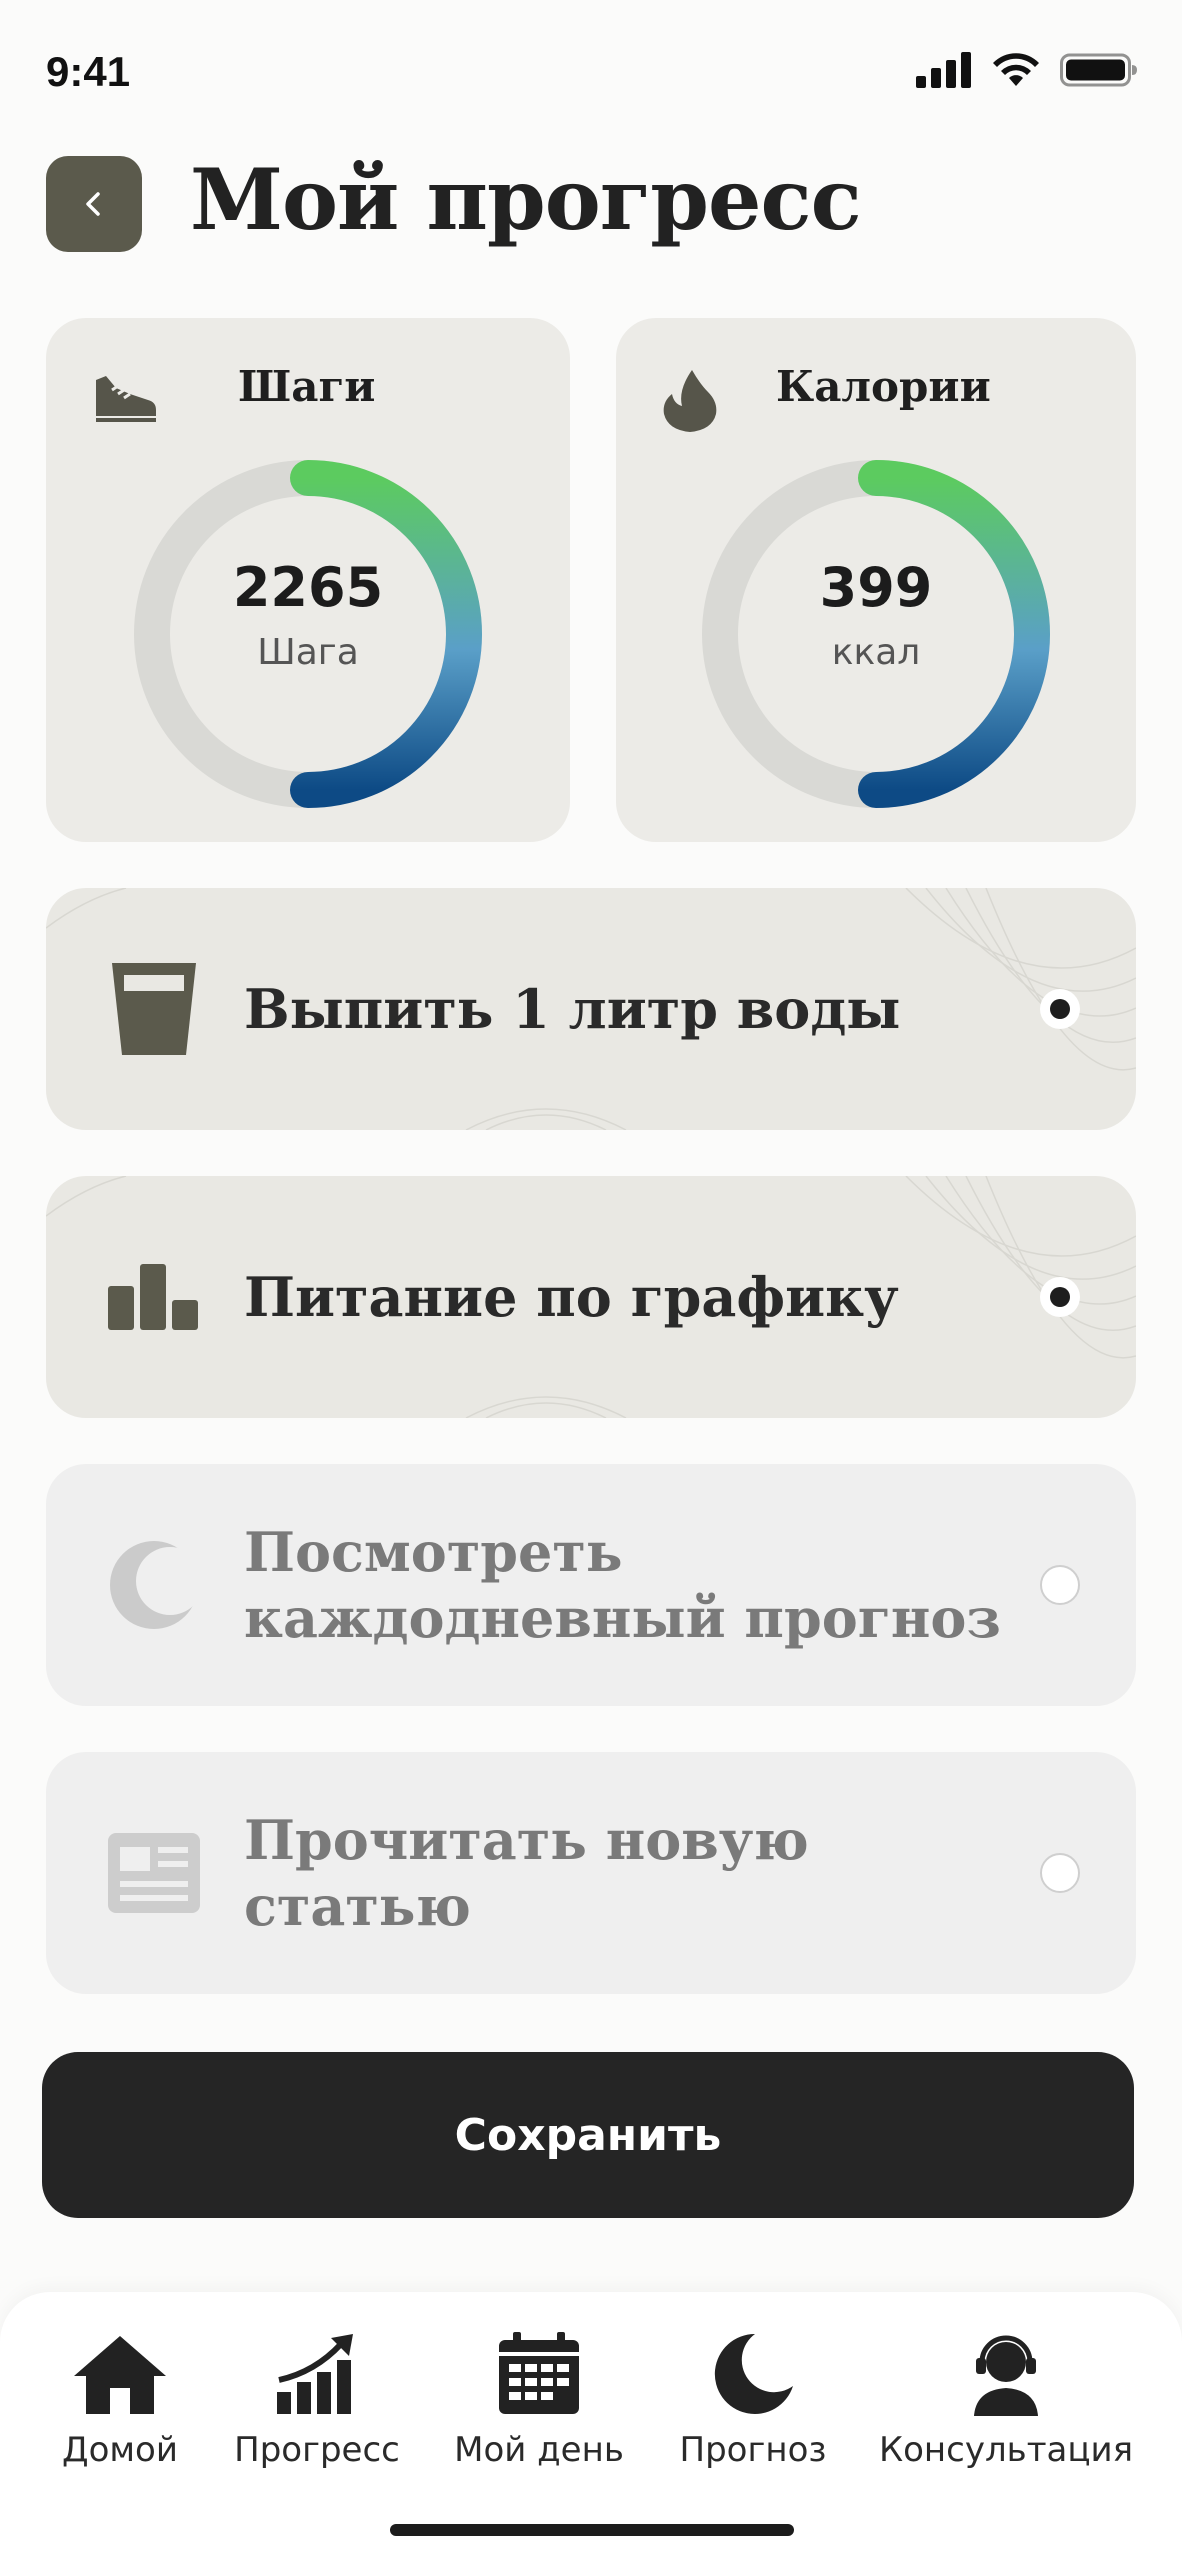 The height and width of the screenshot is (2560, 1182). I want to click on back-button, so click(94, 204).